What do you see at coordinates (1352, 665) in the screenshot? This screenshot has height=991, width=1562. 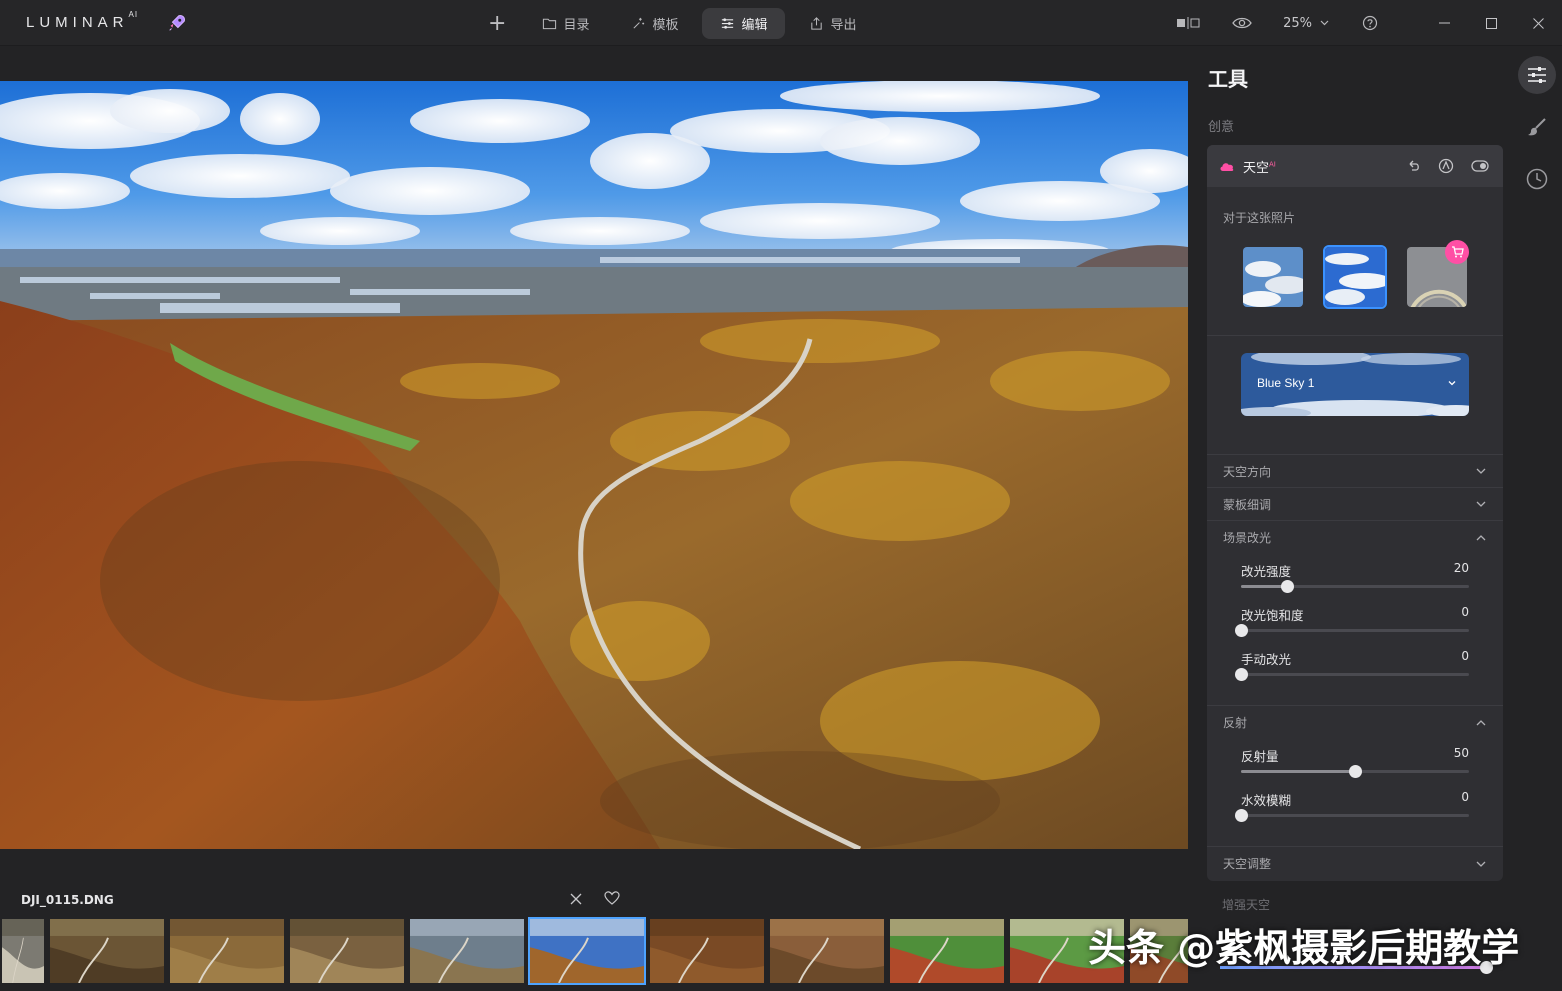 I see `slider-manual-relight: 手动改光 0` at bounding box center [1352, 665].